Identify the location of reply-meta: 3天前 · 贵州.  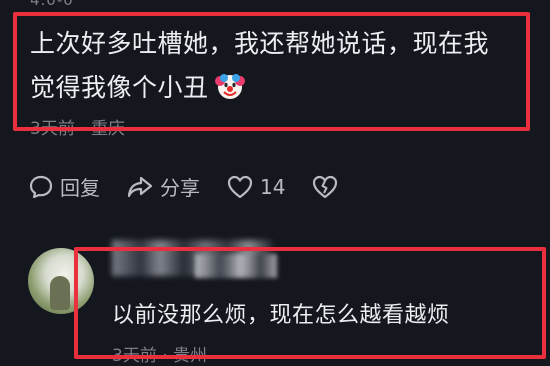
(160, 356).